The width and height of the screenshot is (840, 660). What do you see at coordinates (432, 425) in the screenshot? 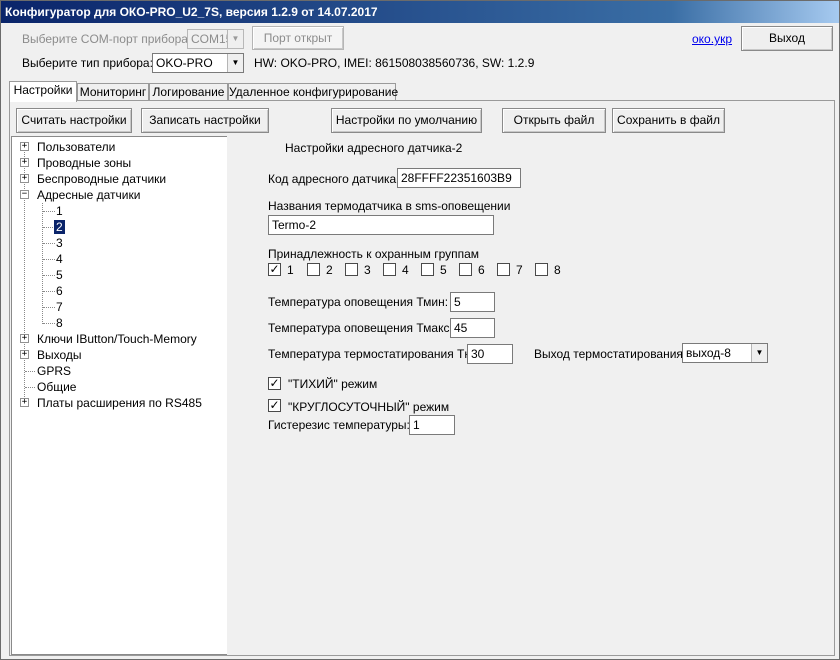
I see `hysteresis-input: 1` at bounding box center [432, 425].